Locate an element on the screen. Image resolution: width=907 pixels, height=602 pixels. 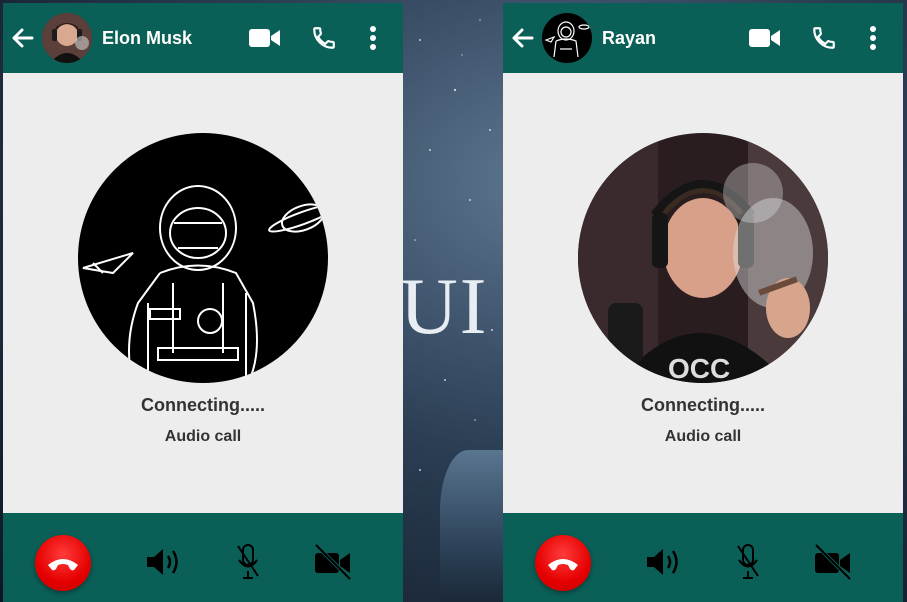
call-header: Elon Musk is located at coordinates (203, 38).